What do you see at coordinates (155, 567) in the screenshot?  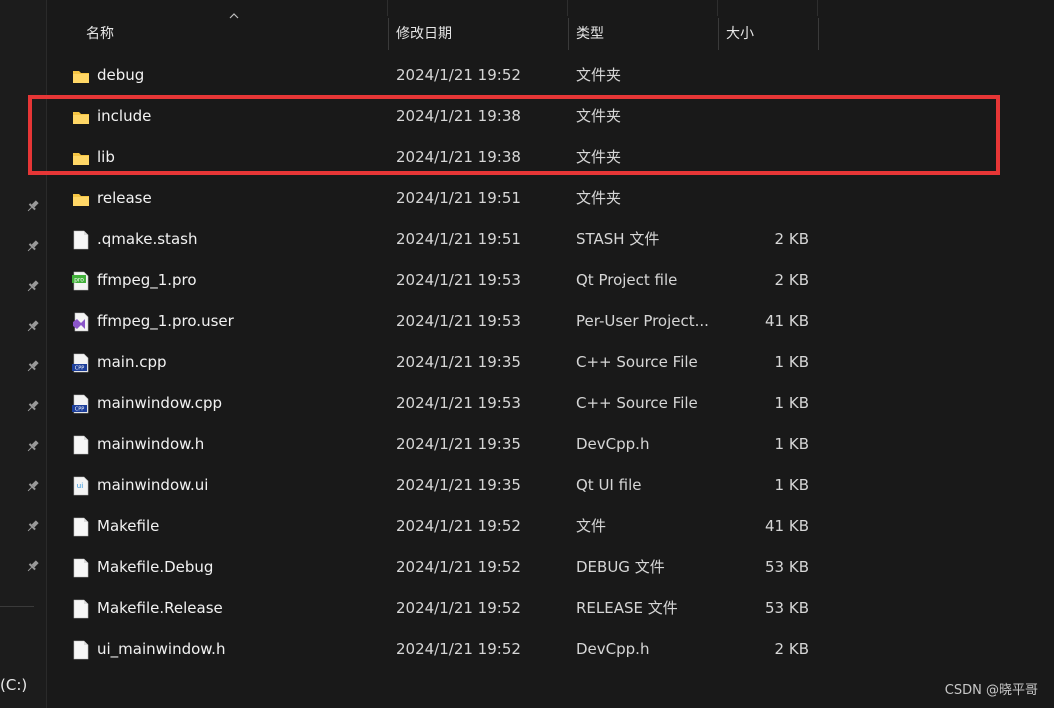 I see `file-name: Makefile.Debug` at bounding box center [155, 567].